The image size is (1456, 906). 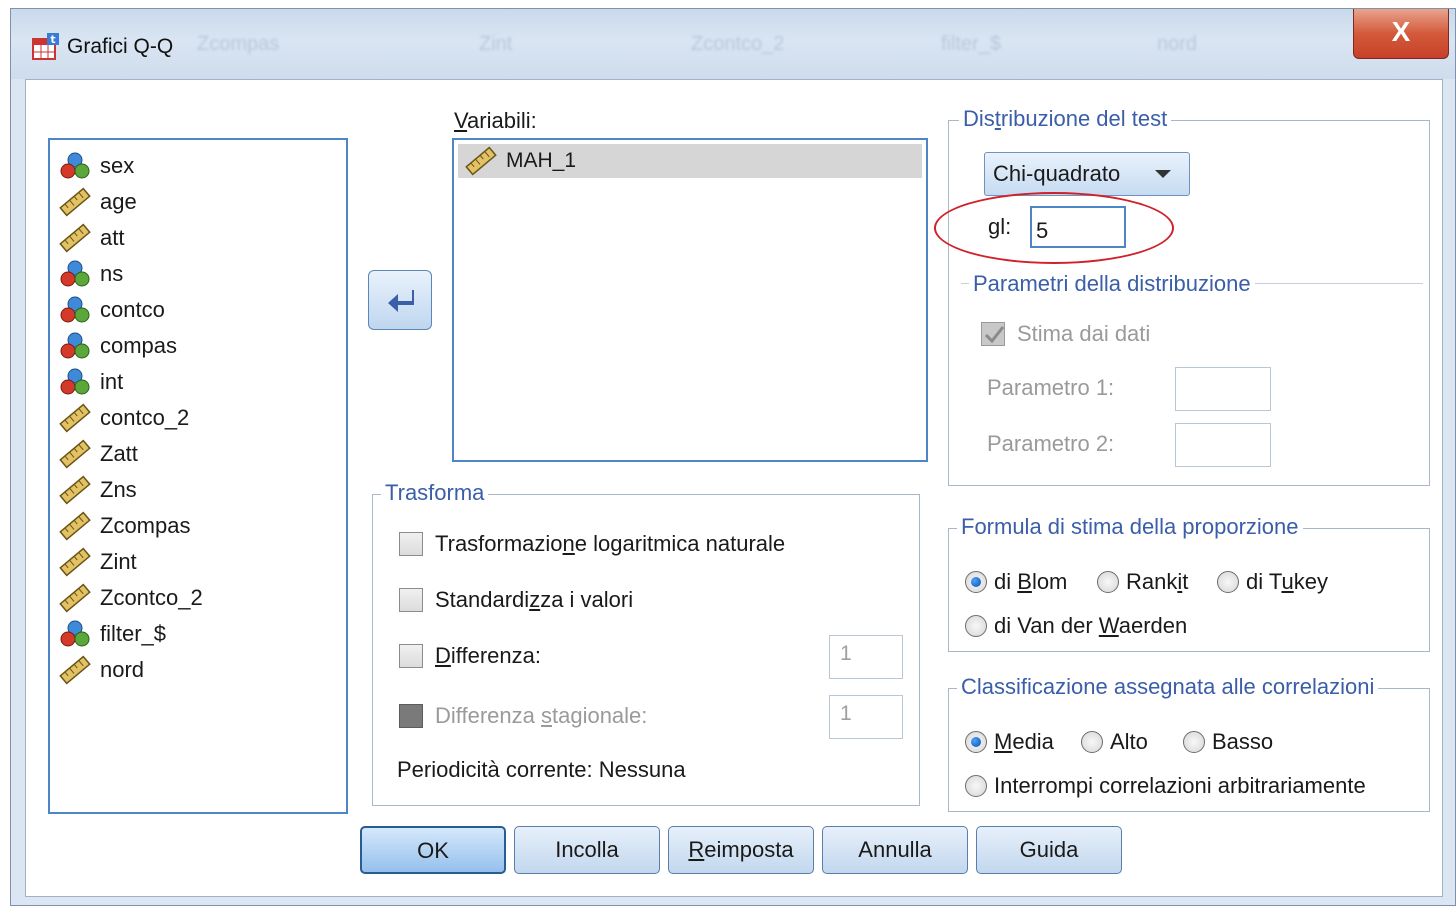 I want to click on low-label: Basso, so click(x=1243, y=741).